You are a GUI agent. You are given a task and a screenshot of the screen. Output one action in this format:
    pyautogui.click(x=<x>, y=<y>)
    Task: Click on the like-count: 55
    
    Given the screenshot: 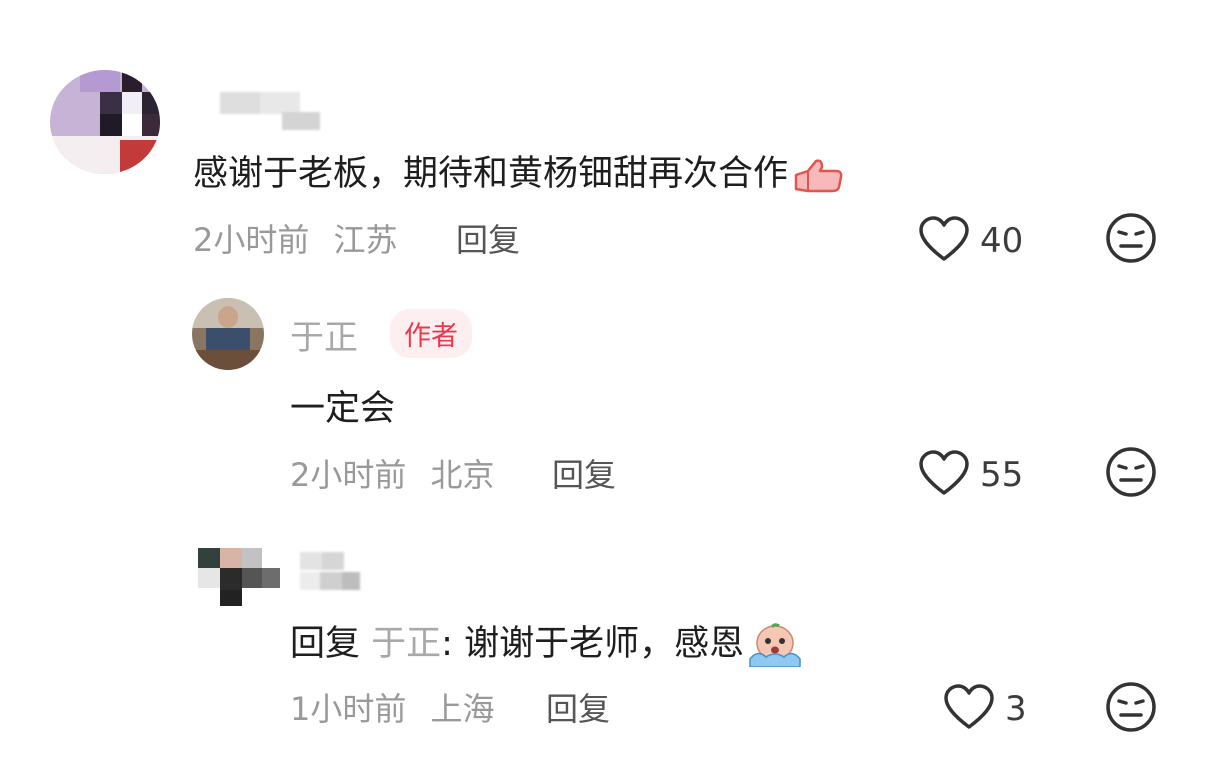 What is the action you would take?
    pyautogui.click(x=1002, y=475)
    